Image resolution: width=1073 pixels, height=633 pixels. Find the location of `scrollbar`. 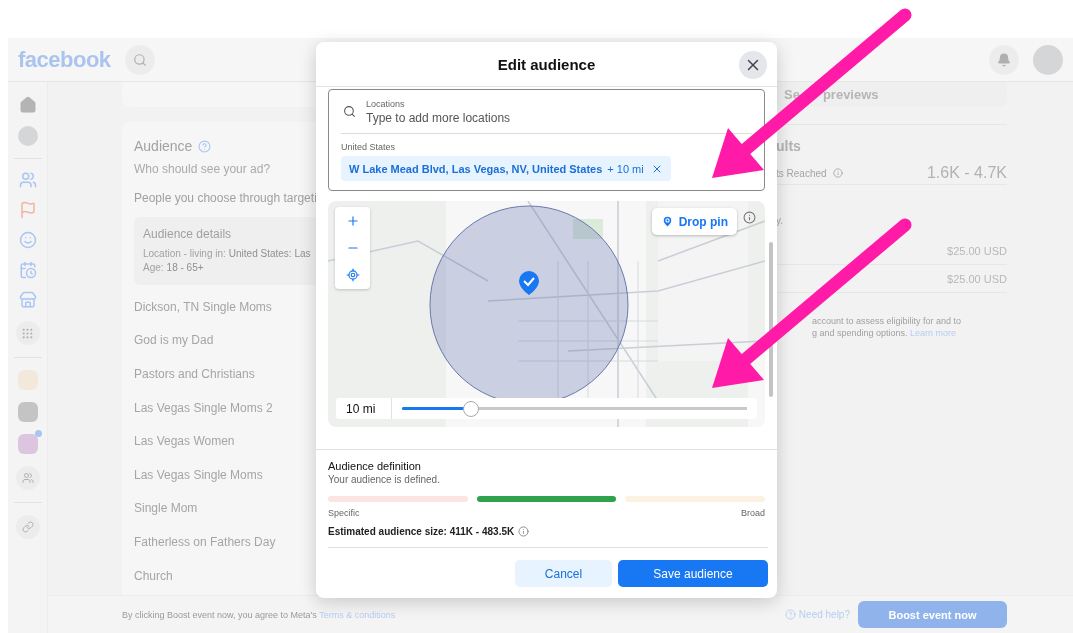

scrollbar is located at coordinates (771, 319).